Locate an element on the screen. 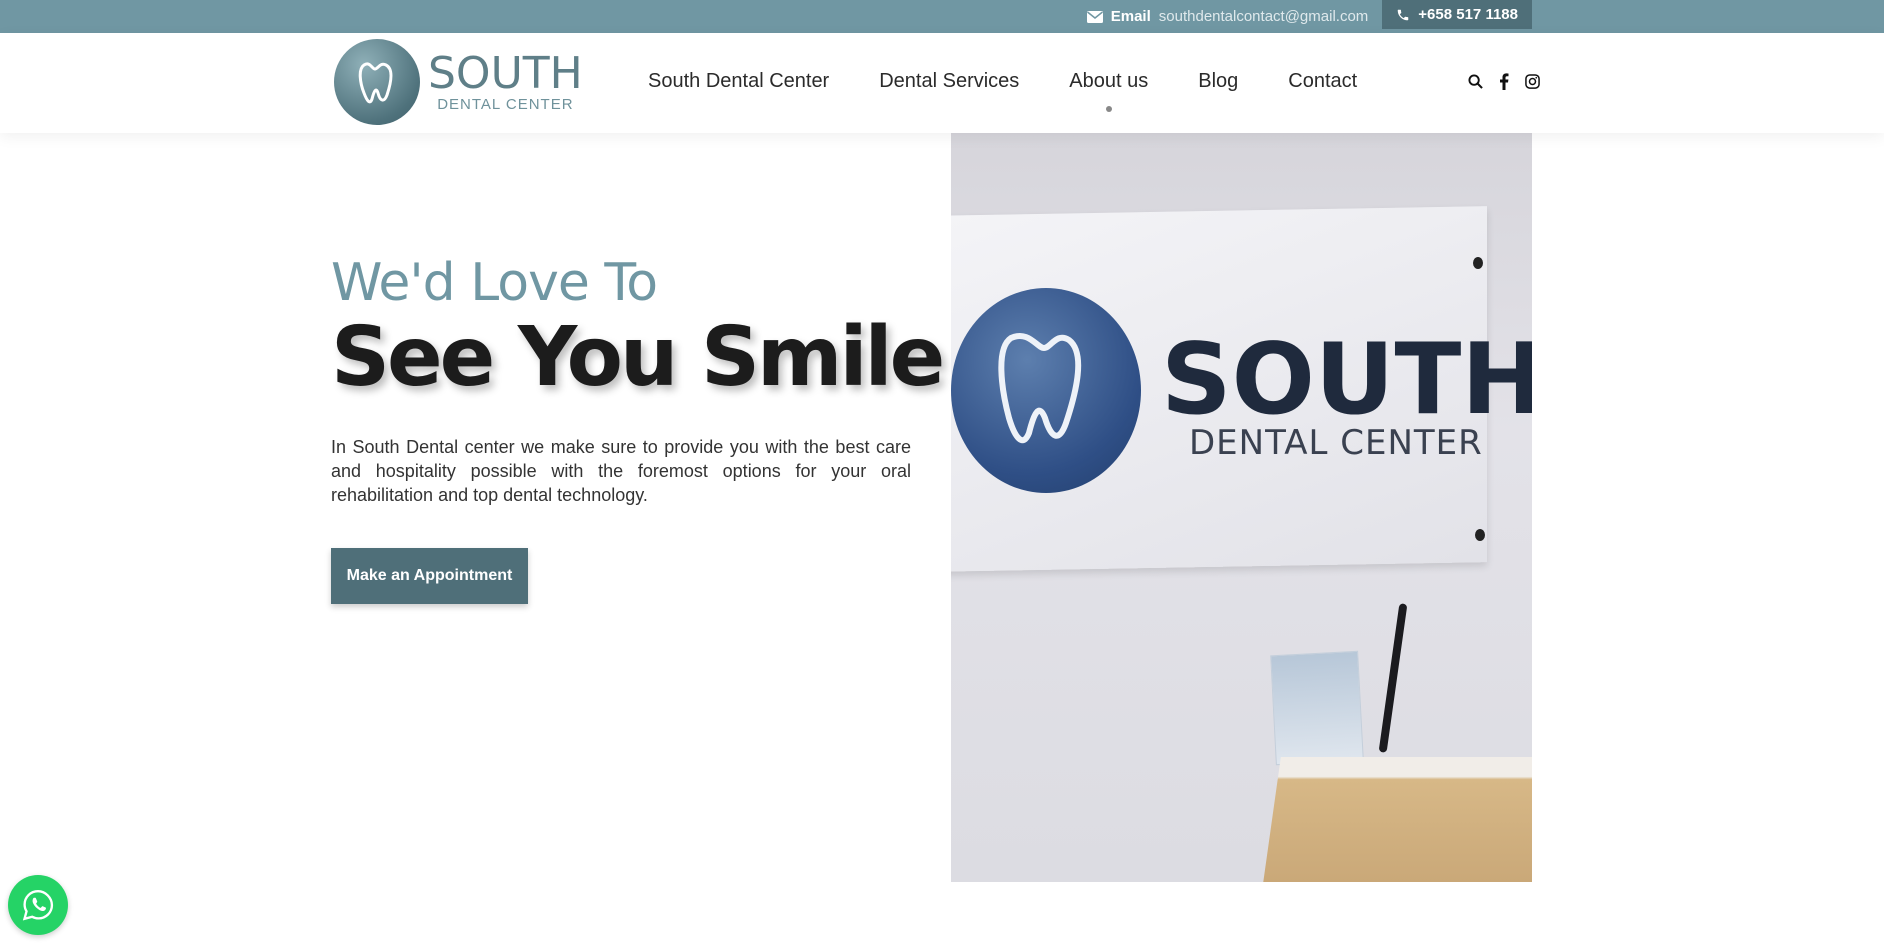 This screenshot has width=1884, height=946. make-appointment-button: Make an Appointment is located at coordinates (429, 576).